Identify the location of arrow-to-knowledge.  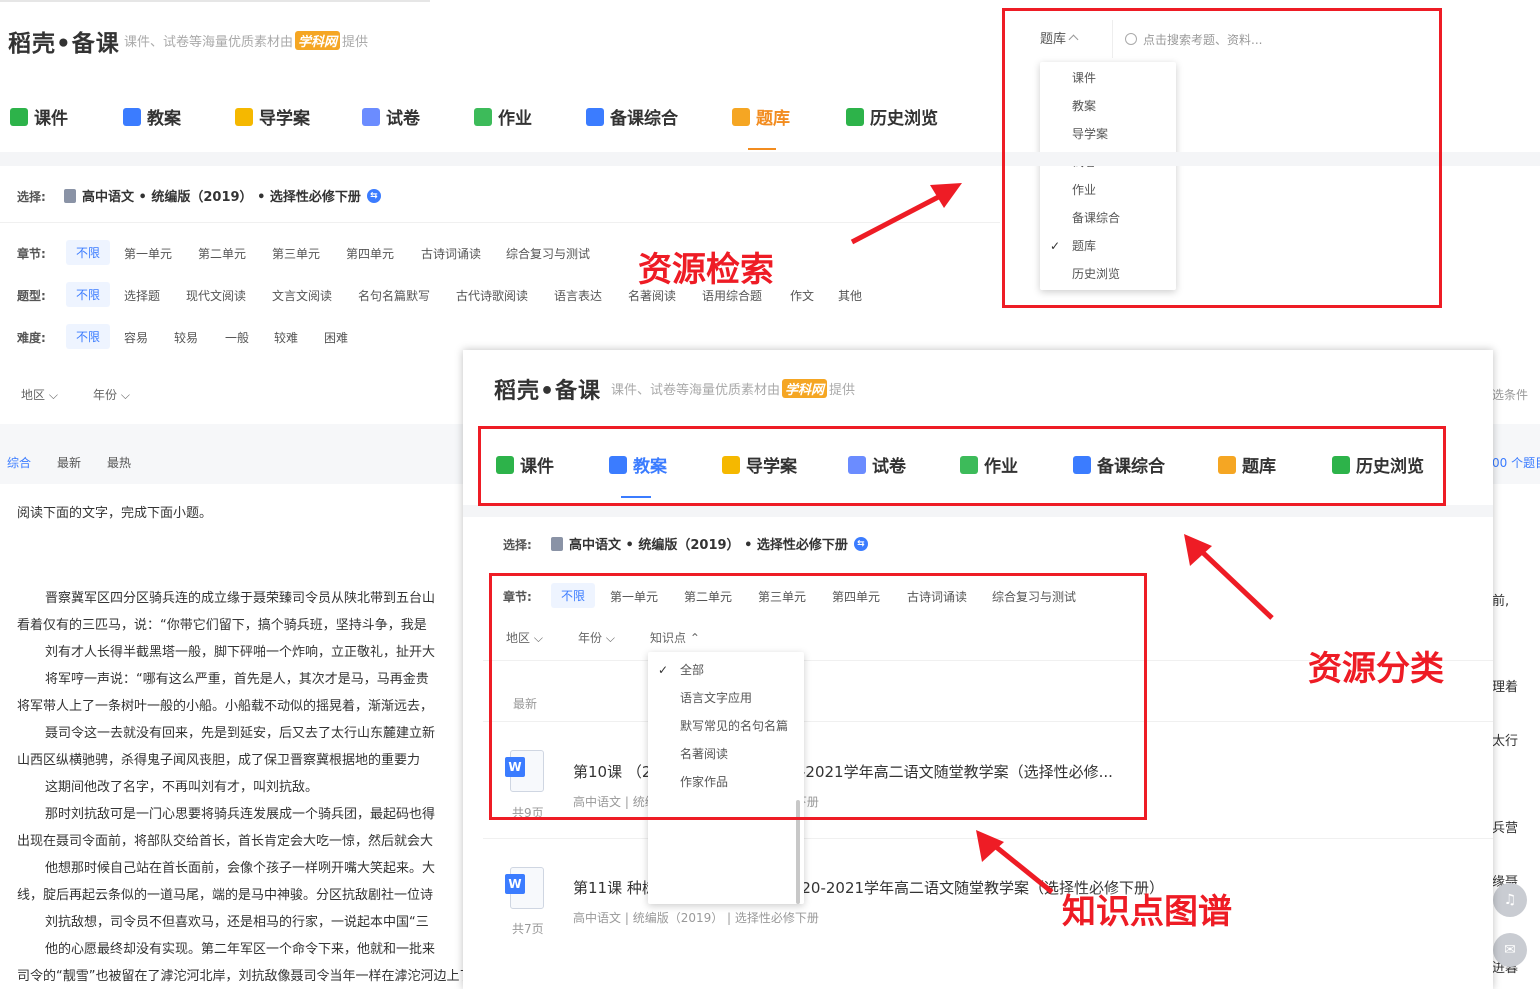
(1015, 862).